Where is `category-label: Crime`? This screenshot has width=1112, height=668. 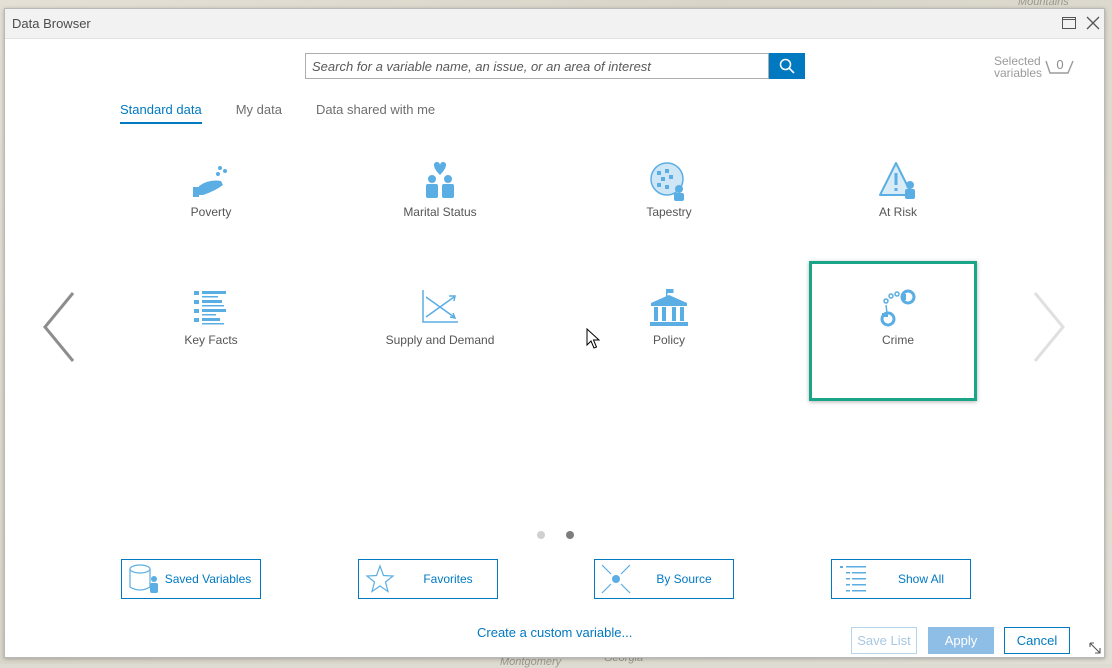
category-label: Crime is located at coordinates (898, 340).